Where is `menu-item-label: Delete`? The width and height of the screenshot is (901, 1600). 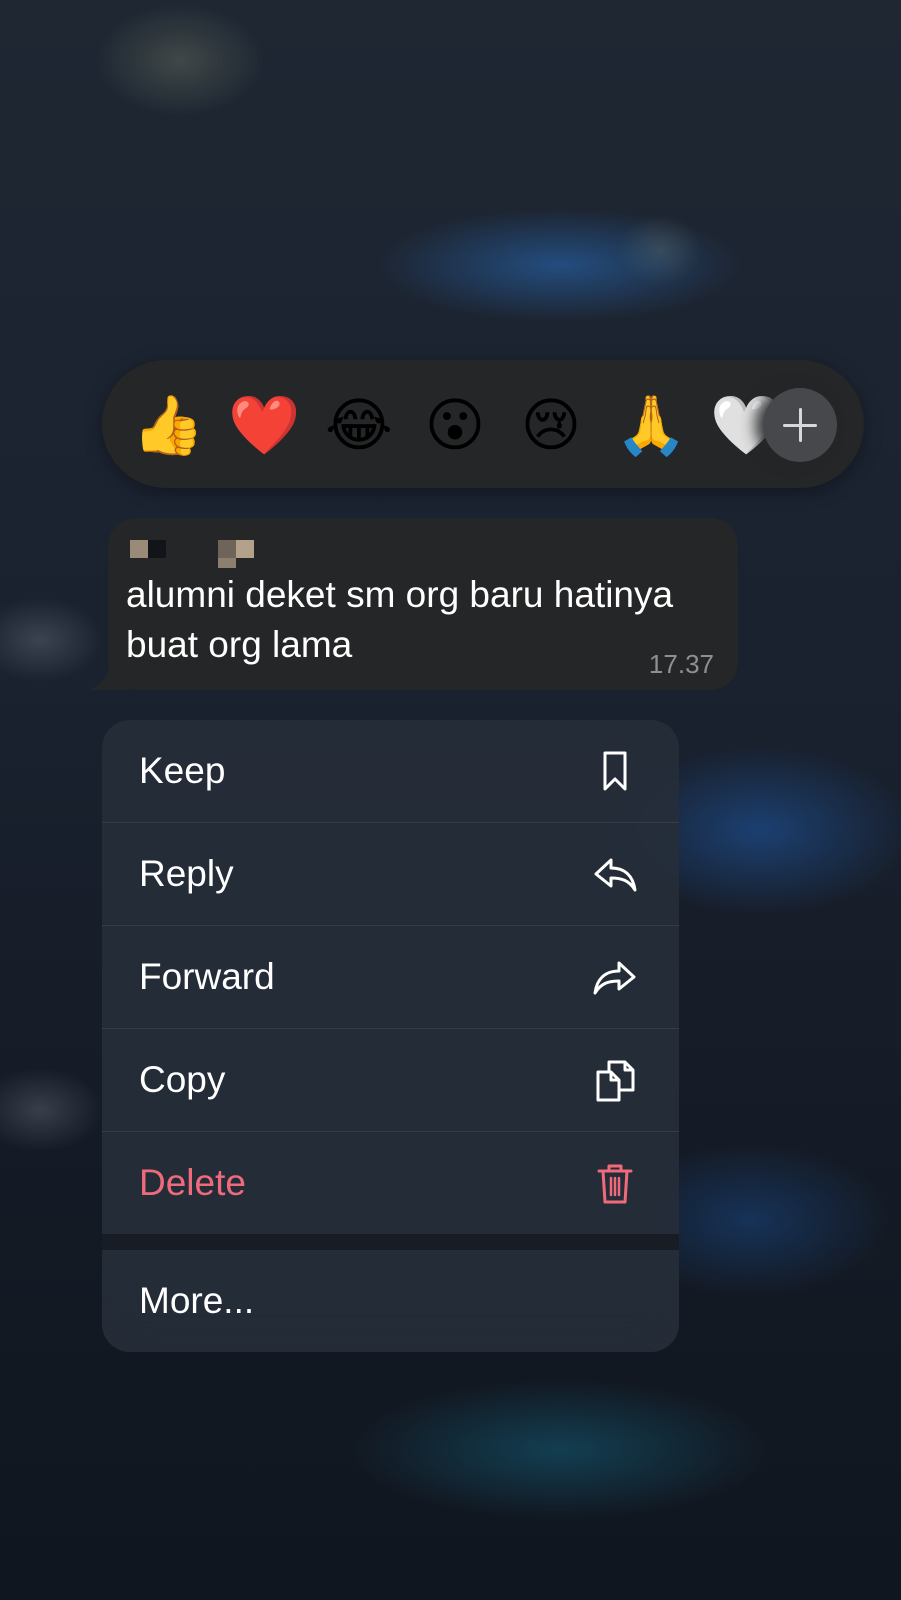
menu-item-label: Delete is located at coordinates (192, 1182).